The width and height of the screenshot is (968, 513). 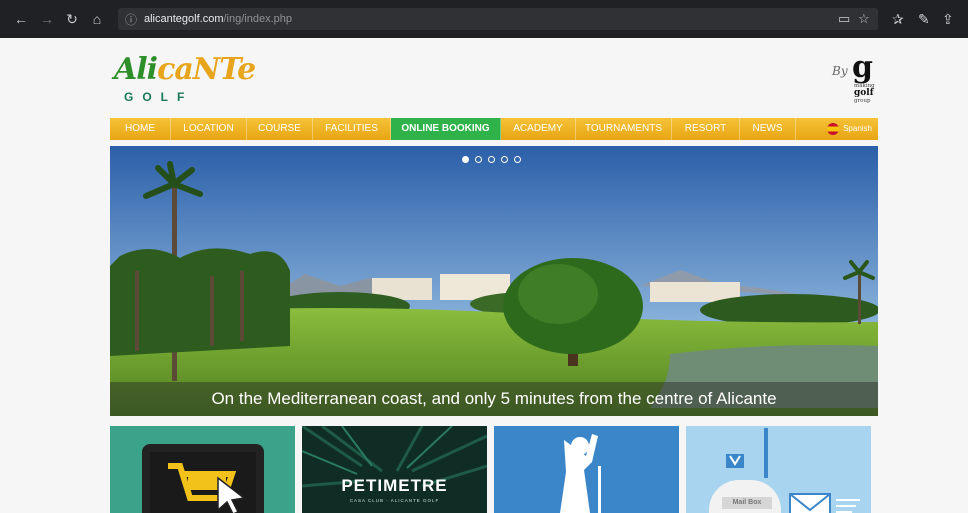 I want to click on nav-item-facilities: FACILITIES, so click(x=352, y=129).